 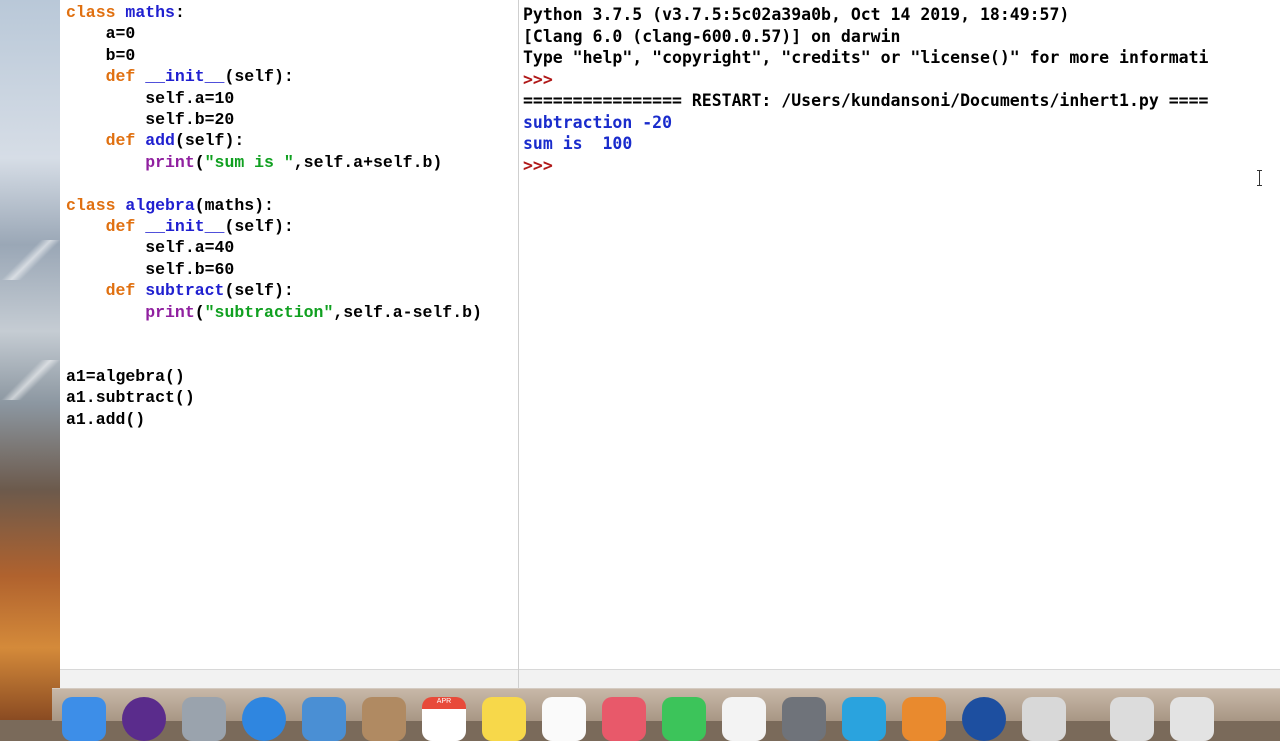 What do you see at coordinates (899, 678) in the screenshot?
I see `shell-status-bar` at bounding box center [899, 678].